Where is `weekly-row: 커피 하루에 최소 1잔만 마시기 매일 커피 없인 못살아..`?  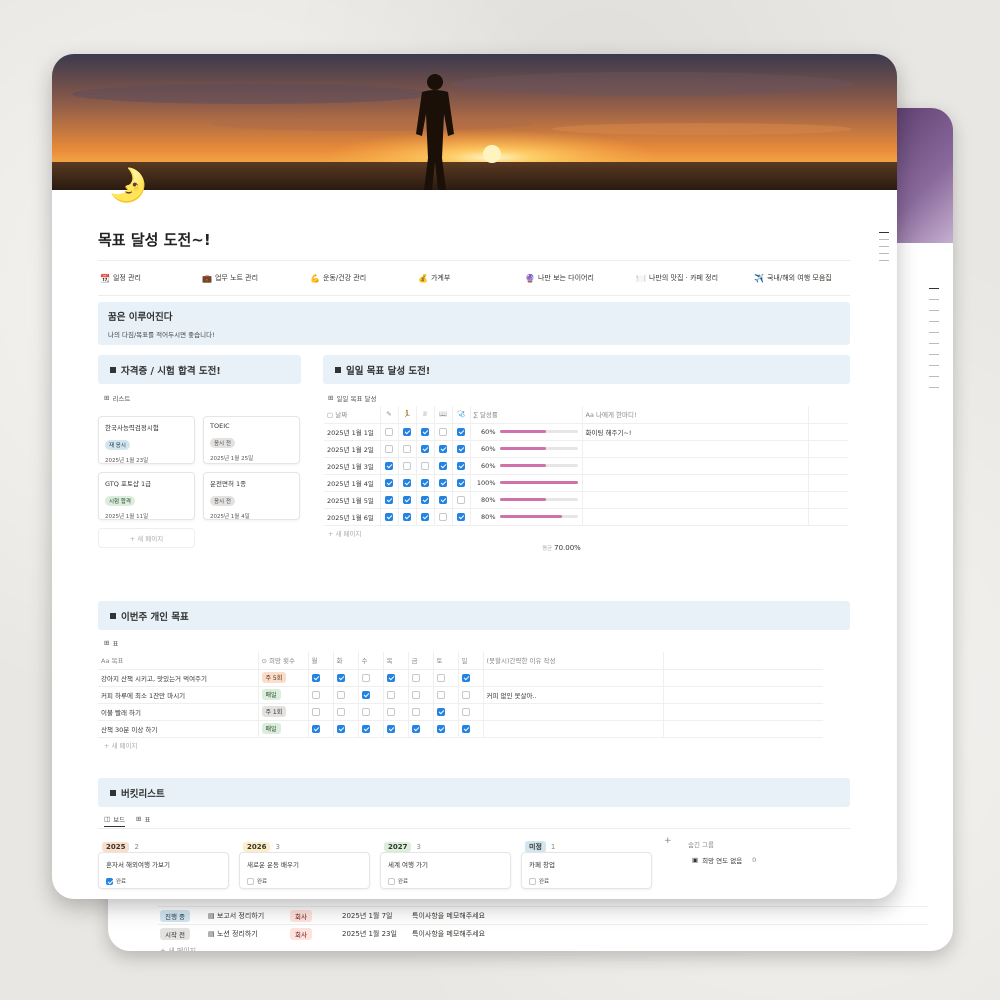
weekly-row: 커피 하루에 최소 1잔만 마시기 매일 커피 없인 못살아.. is located at coordinates (460, 695).